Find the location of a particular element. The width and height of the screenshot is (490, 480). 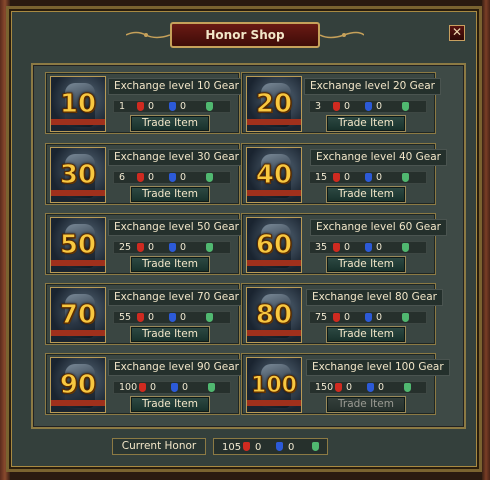

cost-row: 3 0 0 is located at coordinates (368, 106).